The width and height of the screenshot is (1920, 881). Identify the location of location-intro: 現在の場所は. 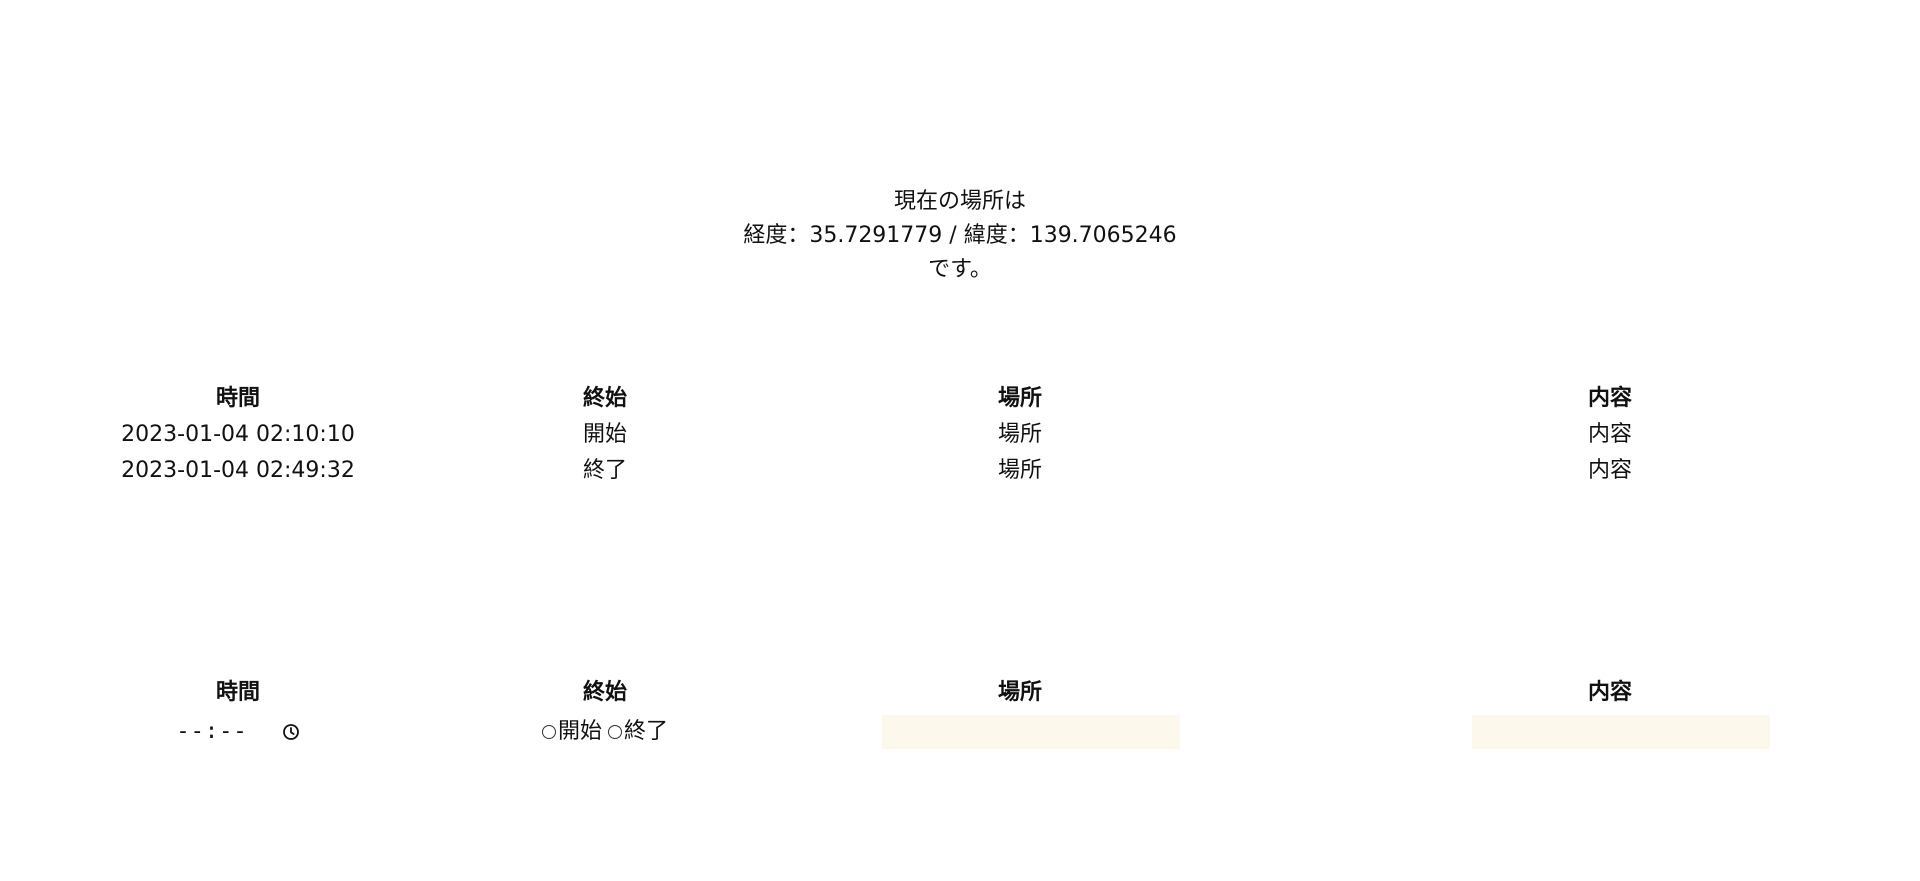
(959, 201).